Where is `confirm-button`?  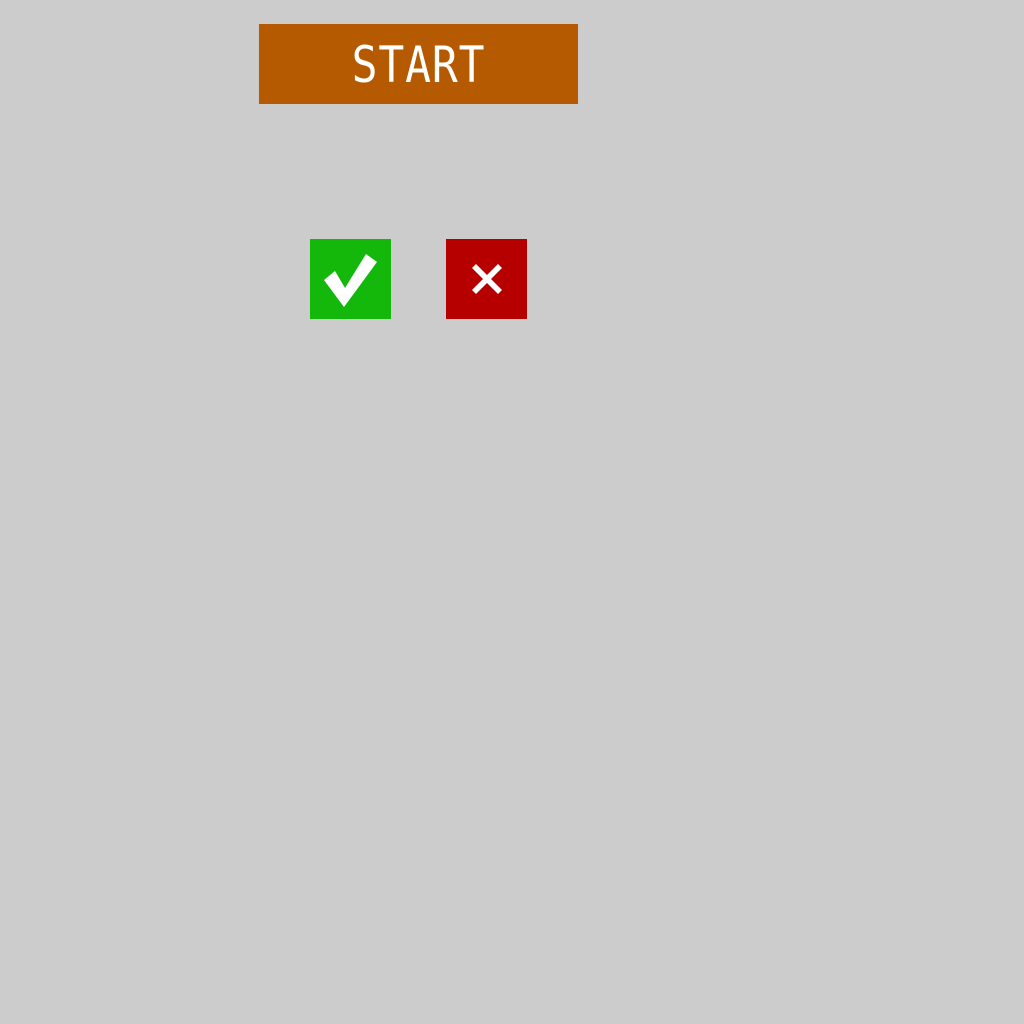
confirm-button is located at coordinates (350, 279).